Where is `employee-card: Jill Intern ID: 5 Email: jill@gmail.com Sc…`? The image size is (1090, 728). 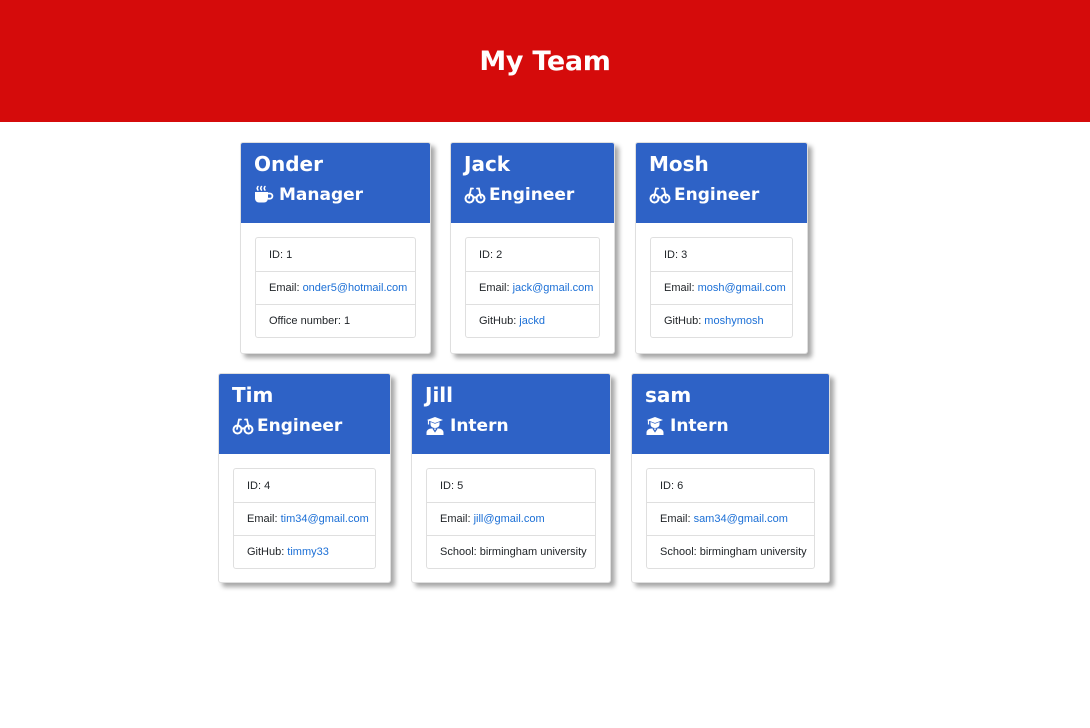 employee-card: Jill Intern ID: 5 Email: jill@gmail.com Sc… is located at coordinates (511, 478).